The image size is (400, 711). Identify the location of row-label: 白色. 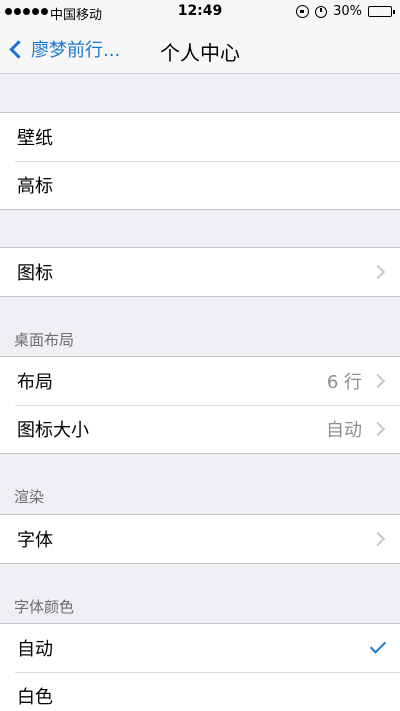
(35, 697).